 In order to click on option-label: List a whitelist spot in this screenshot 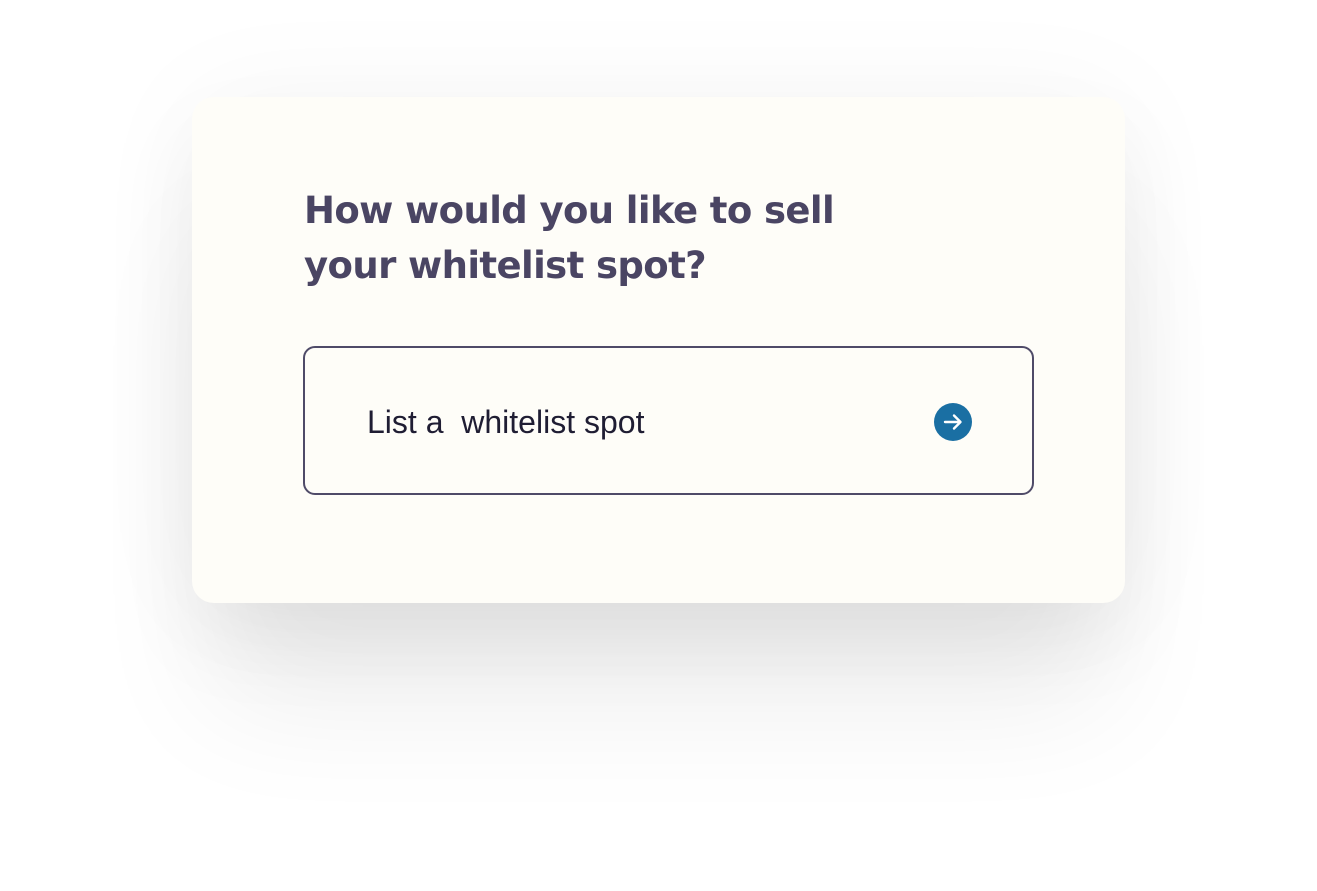, I will do `click(506, 422)`.